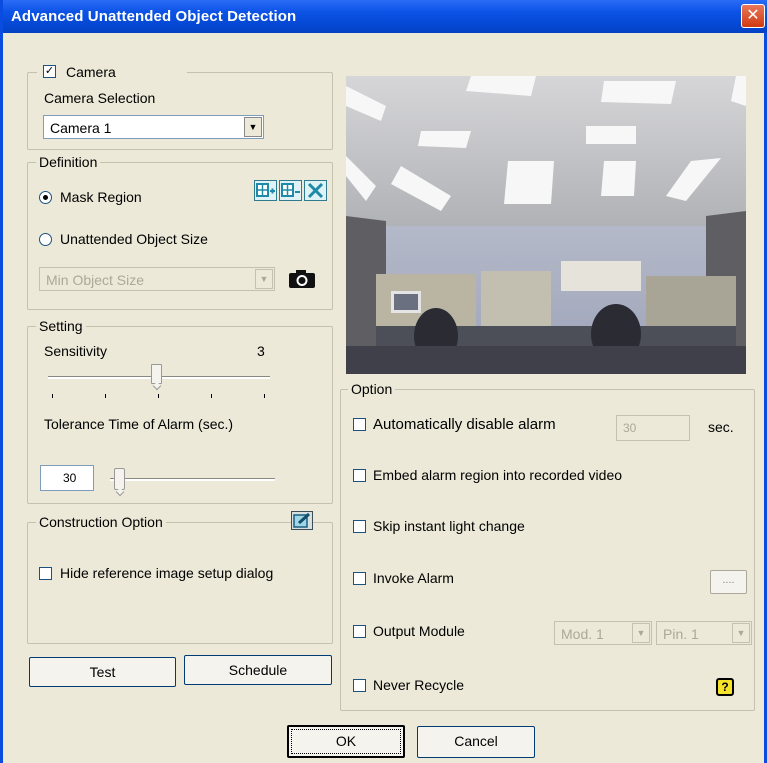 This screenshot has width=767, height=763. What do you see at coordinates (449, 526) in the screenshot?
I see `skip-light-label: Skip instant light change` at bounding box center [449, 526].